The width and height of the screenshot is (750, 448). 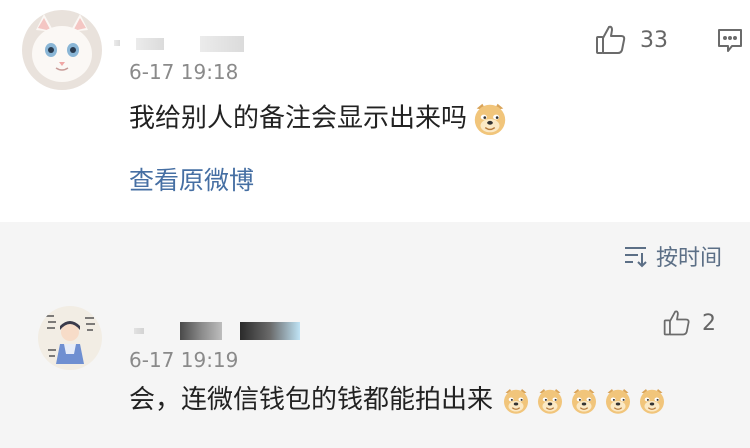 I want to click on like-count: 33, so click(x=654, y=40).